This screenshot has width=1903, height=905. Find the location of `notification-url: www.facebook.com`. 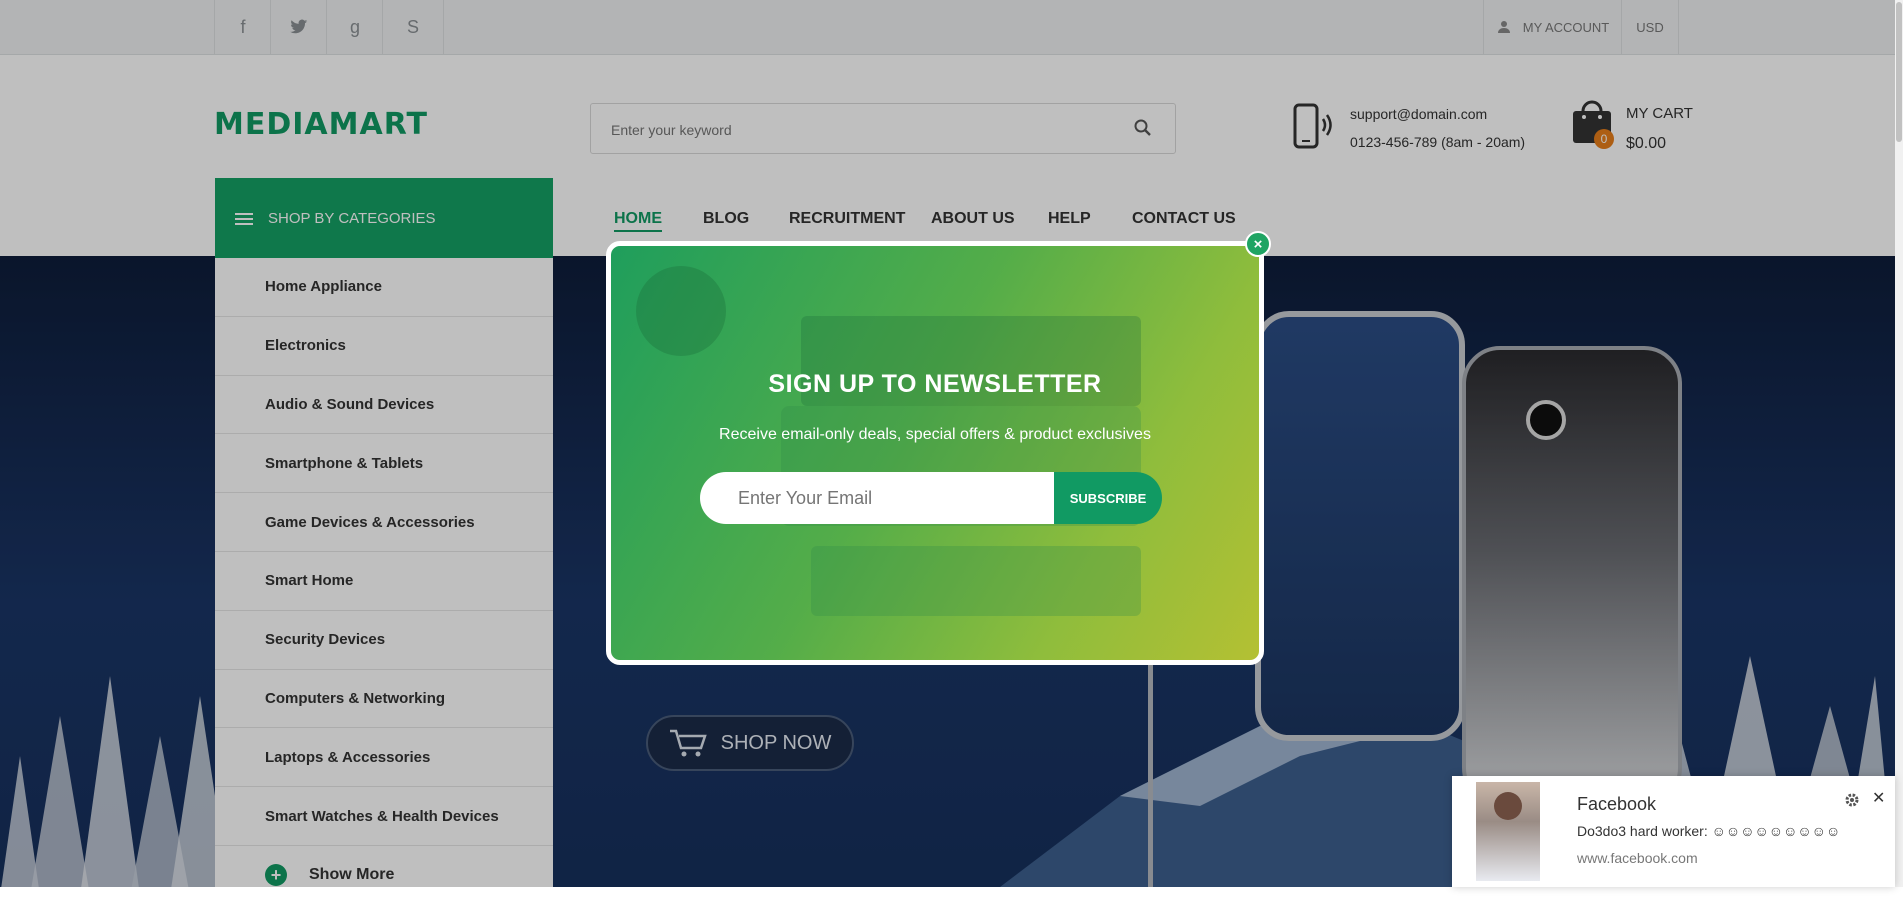

notification-url: www.facebook.com is located at coordinates (1637, 858).